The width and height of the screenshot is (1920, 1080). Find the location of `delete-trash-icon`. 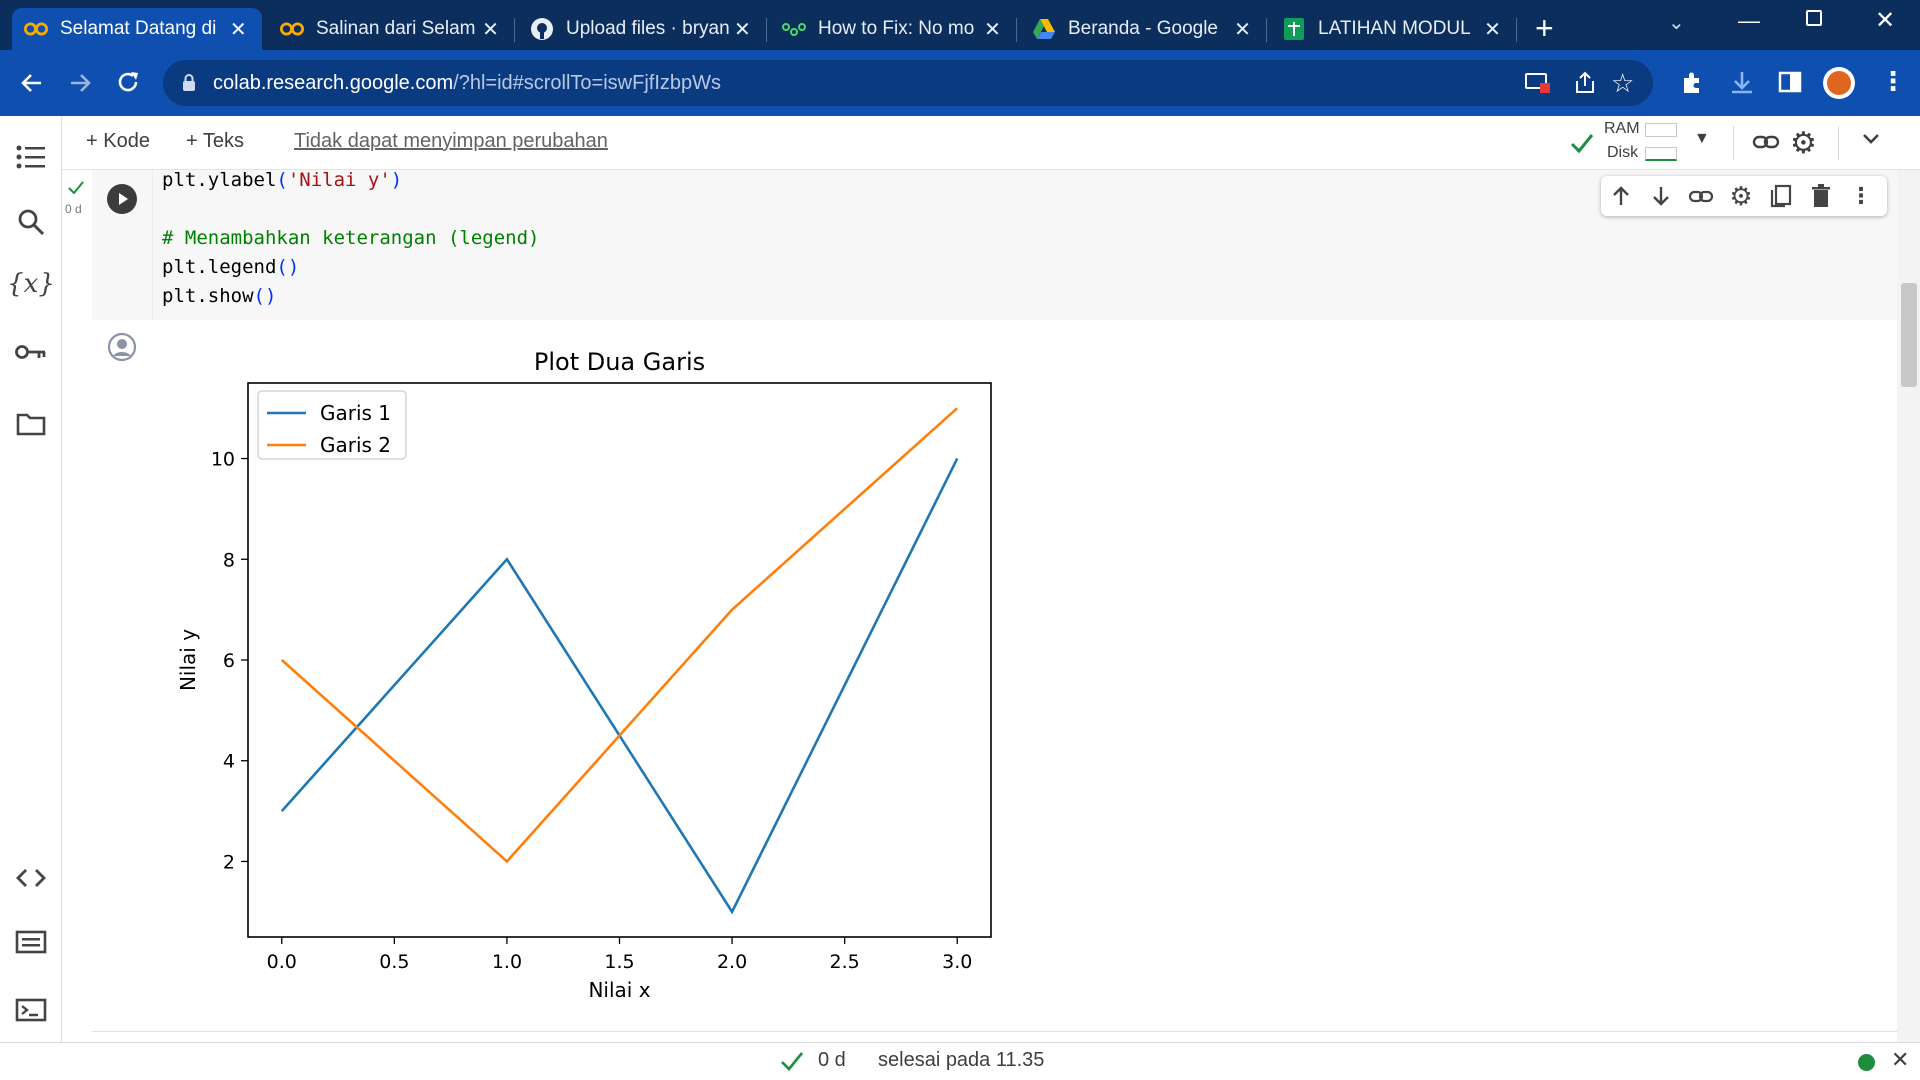

delete-trash-icon is located at coordinates (1821, 196).